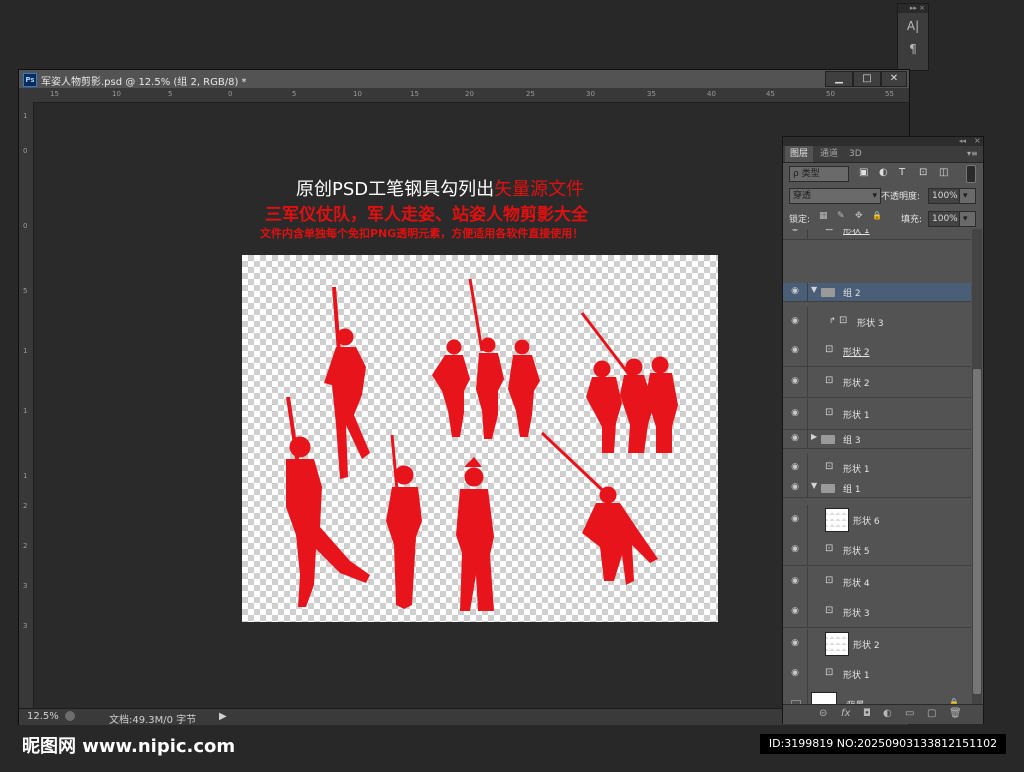 The image size is (1024, 772). What do you see at coordinates (800, 220) in the screenshot?
I see `lock-label: 锁定:` at bounding box center [800, 220].